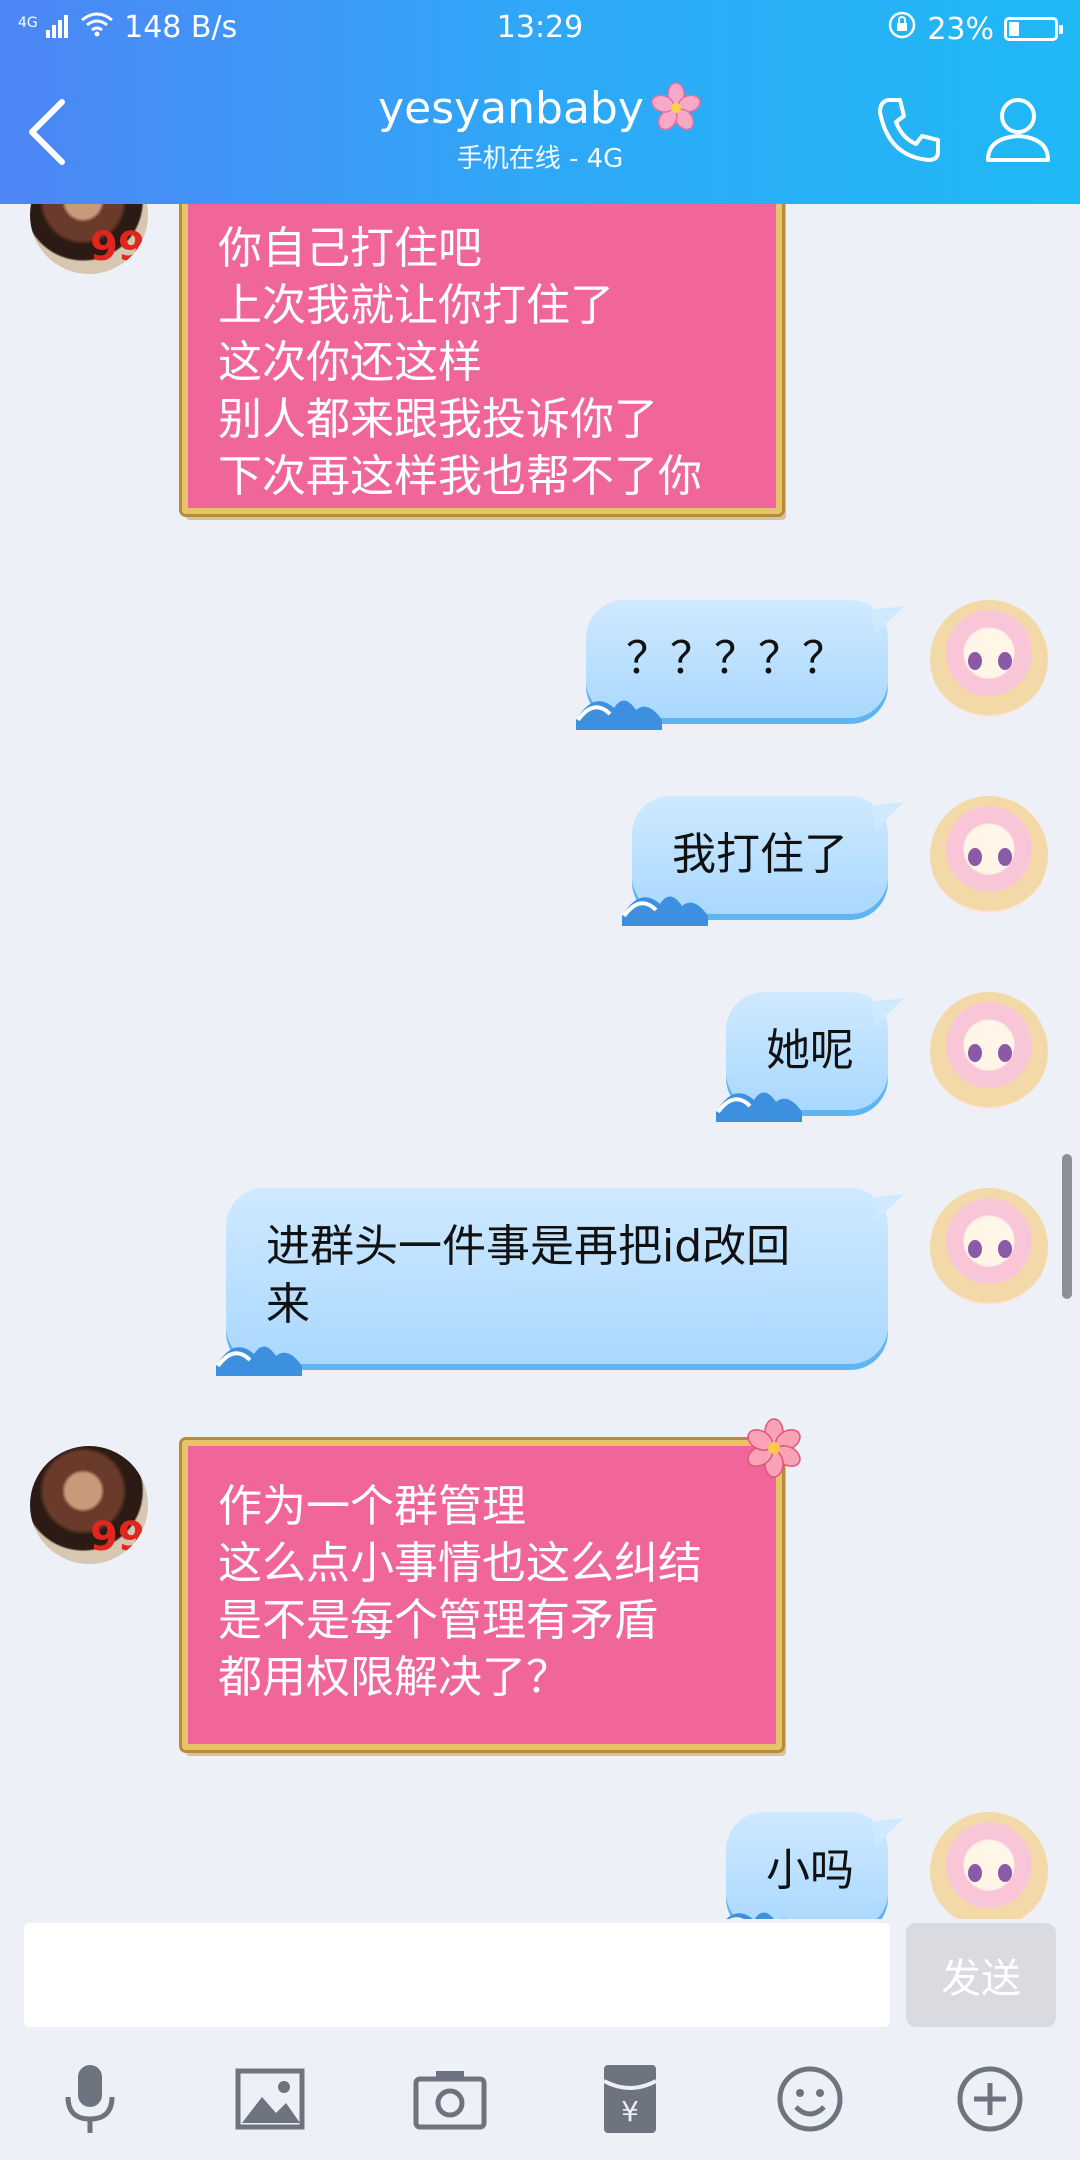 Image resolution: width=1080 pixels, height=2160 pixels. Describe the element at coordinates (981, 1975) in the screenshot. I see `send-button: 发送` at that location.